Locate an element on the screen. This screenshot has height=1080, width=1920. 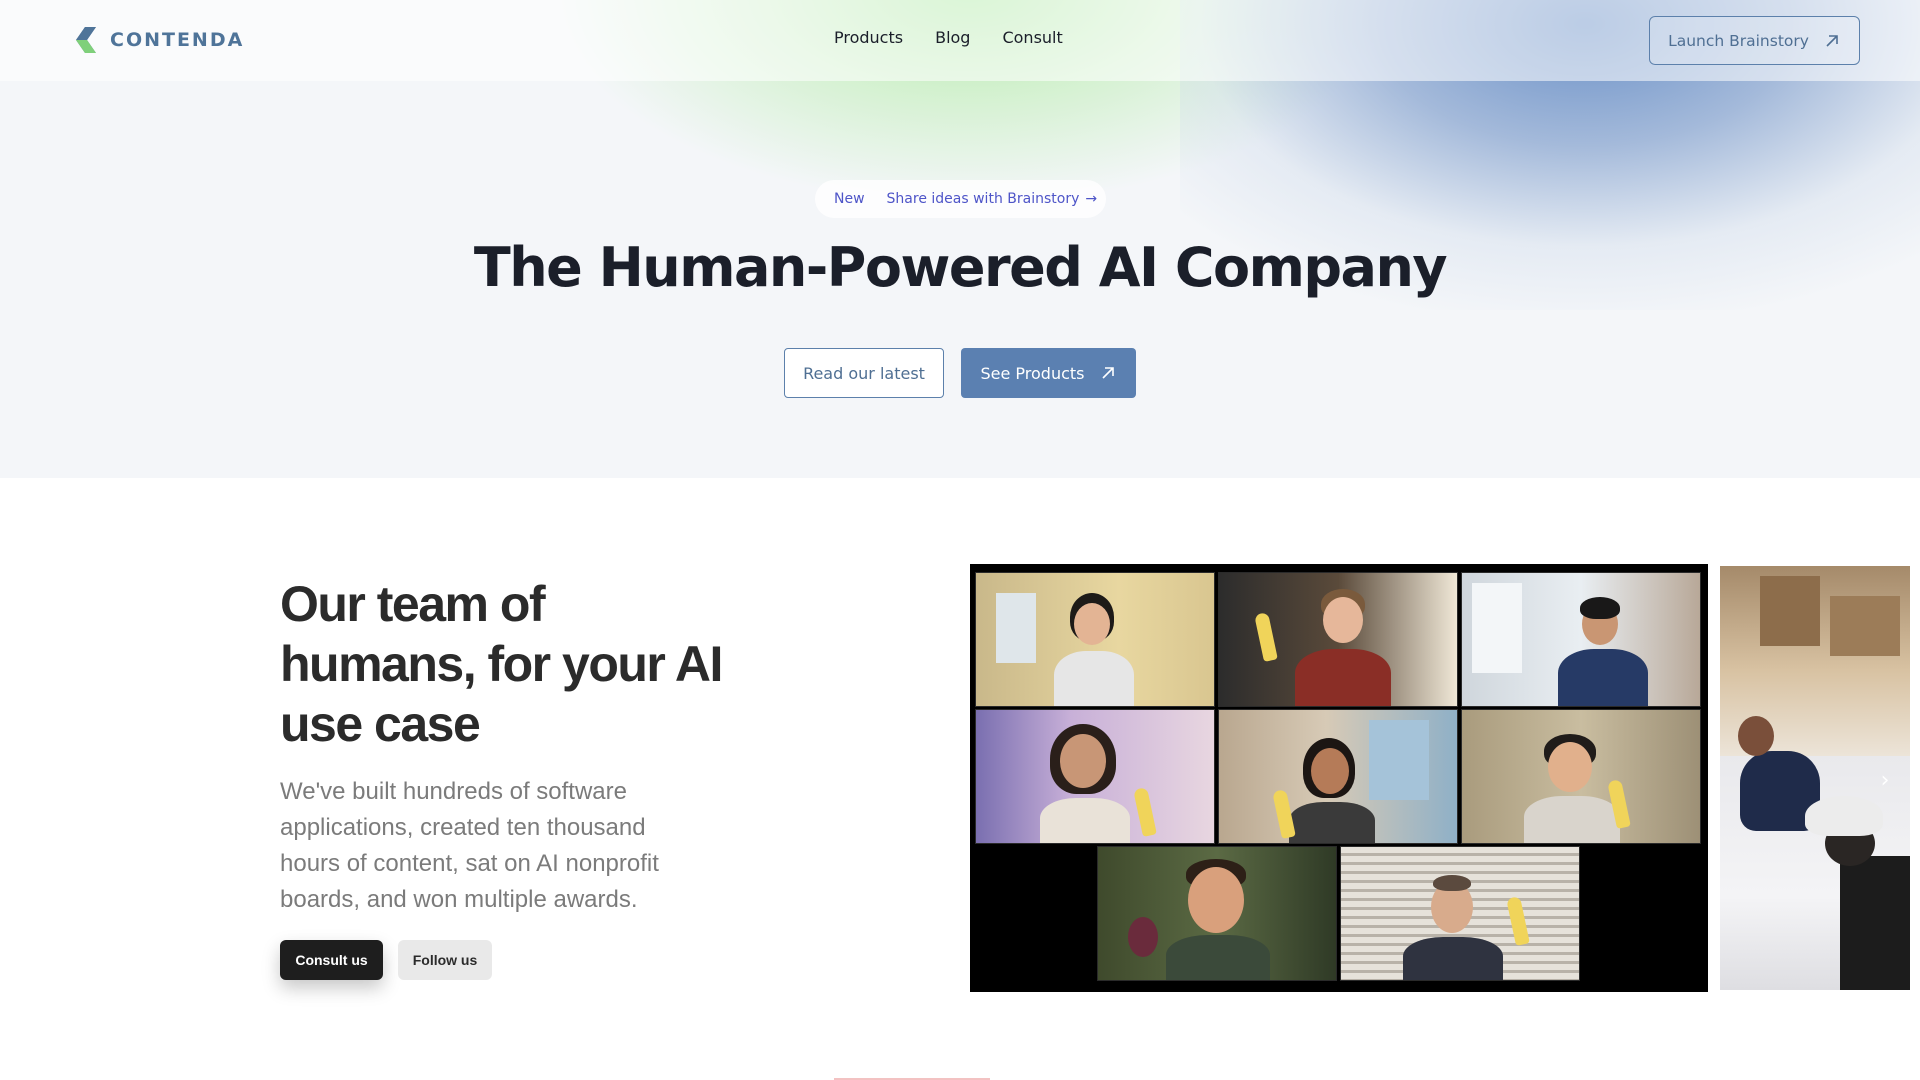
read-latest-button: Read our latest is located at coordinates (864, 373).